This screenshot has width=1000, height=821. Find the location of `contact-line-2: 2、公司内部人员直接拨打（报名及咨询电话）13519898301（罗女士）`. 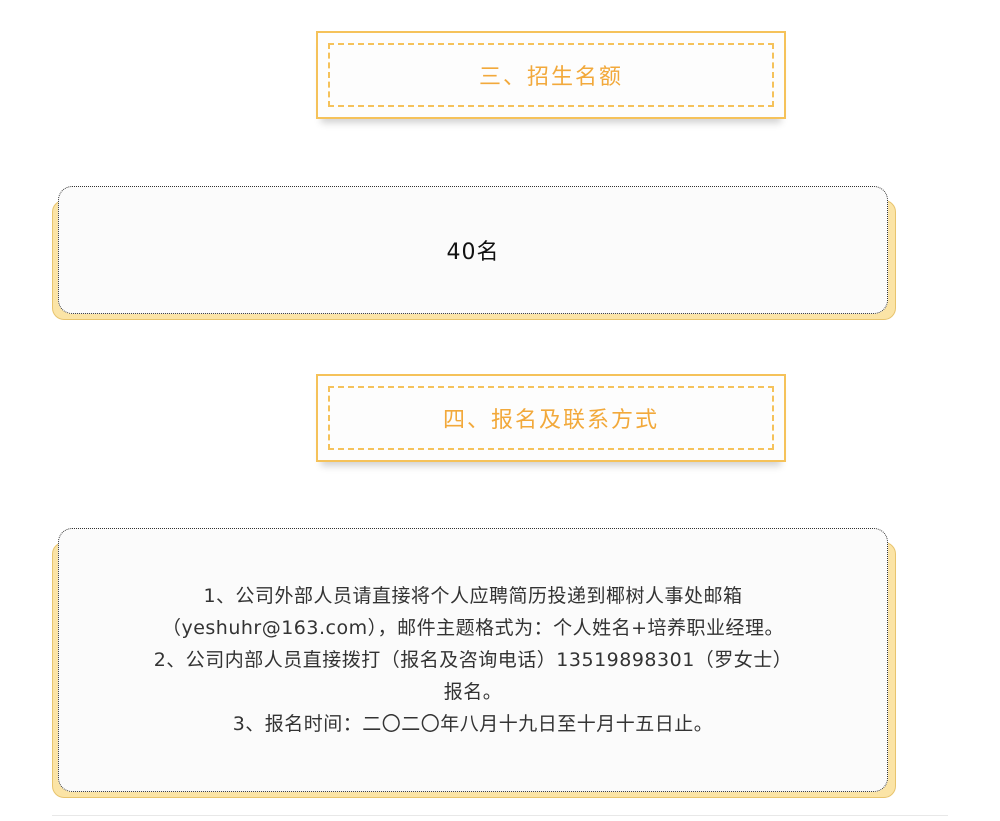

contact-line-2: 2、公司内部人员直接拨打（报名及咨询电话）13519898301（罗女士） is located at coordinates (473, 660).